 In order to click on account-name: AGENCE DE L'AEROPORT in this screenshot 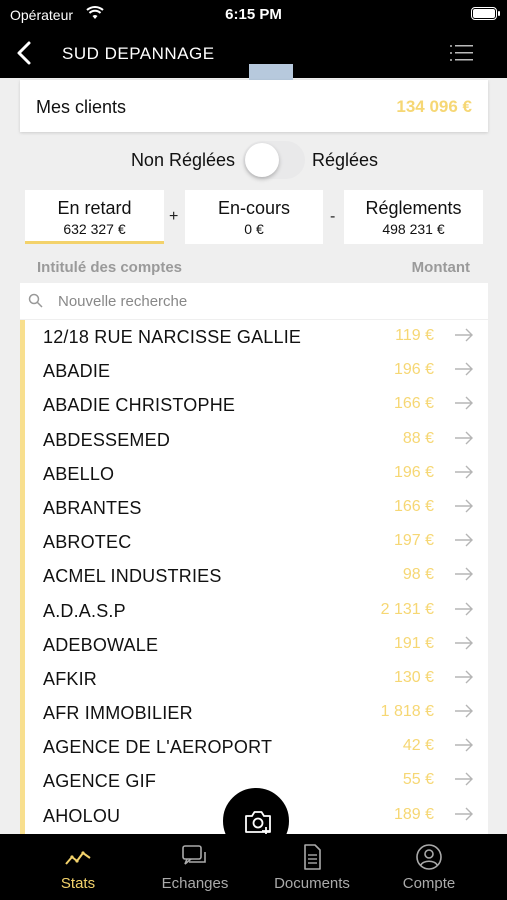, I will do `click(158, 747)`.